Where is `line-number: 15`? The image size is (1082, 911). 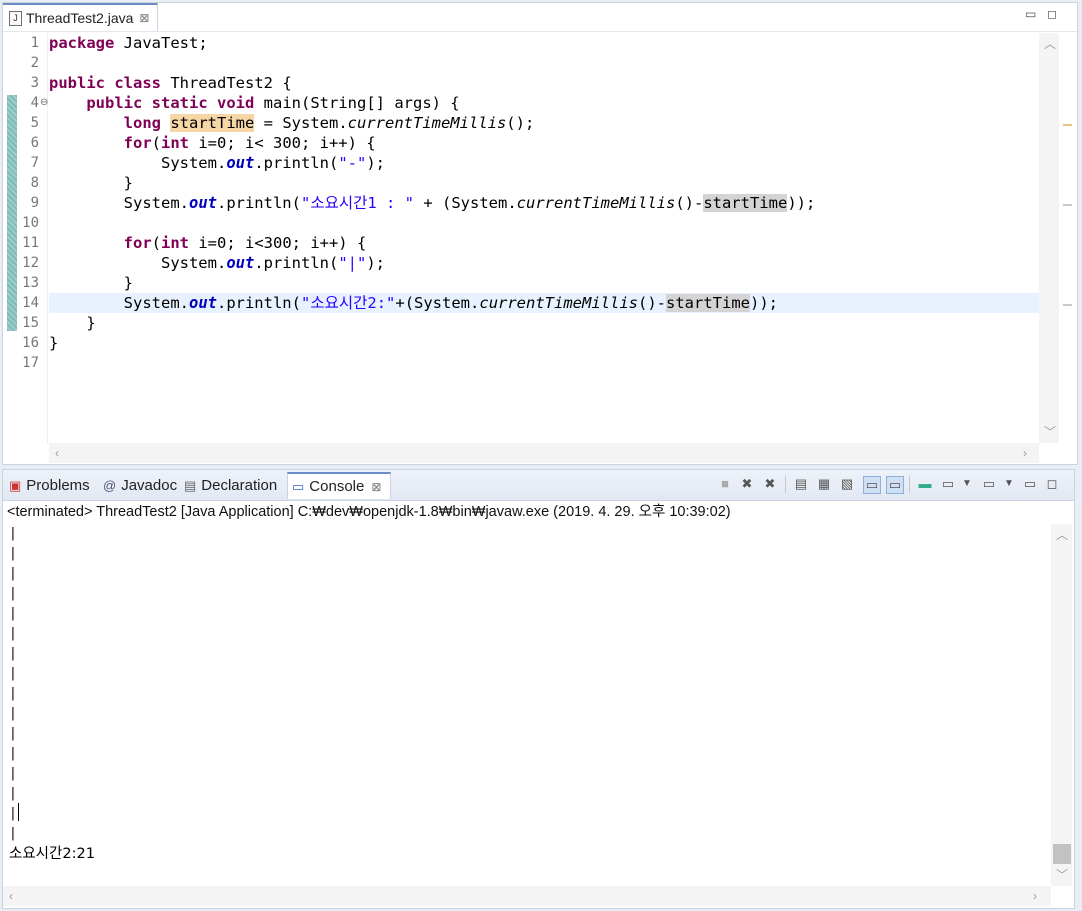 line-number: 15 is located at coordinates (30, 323).